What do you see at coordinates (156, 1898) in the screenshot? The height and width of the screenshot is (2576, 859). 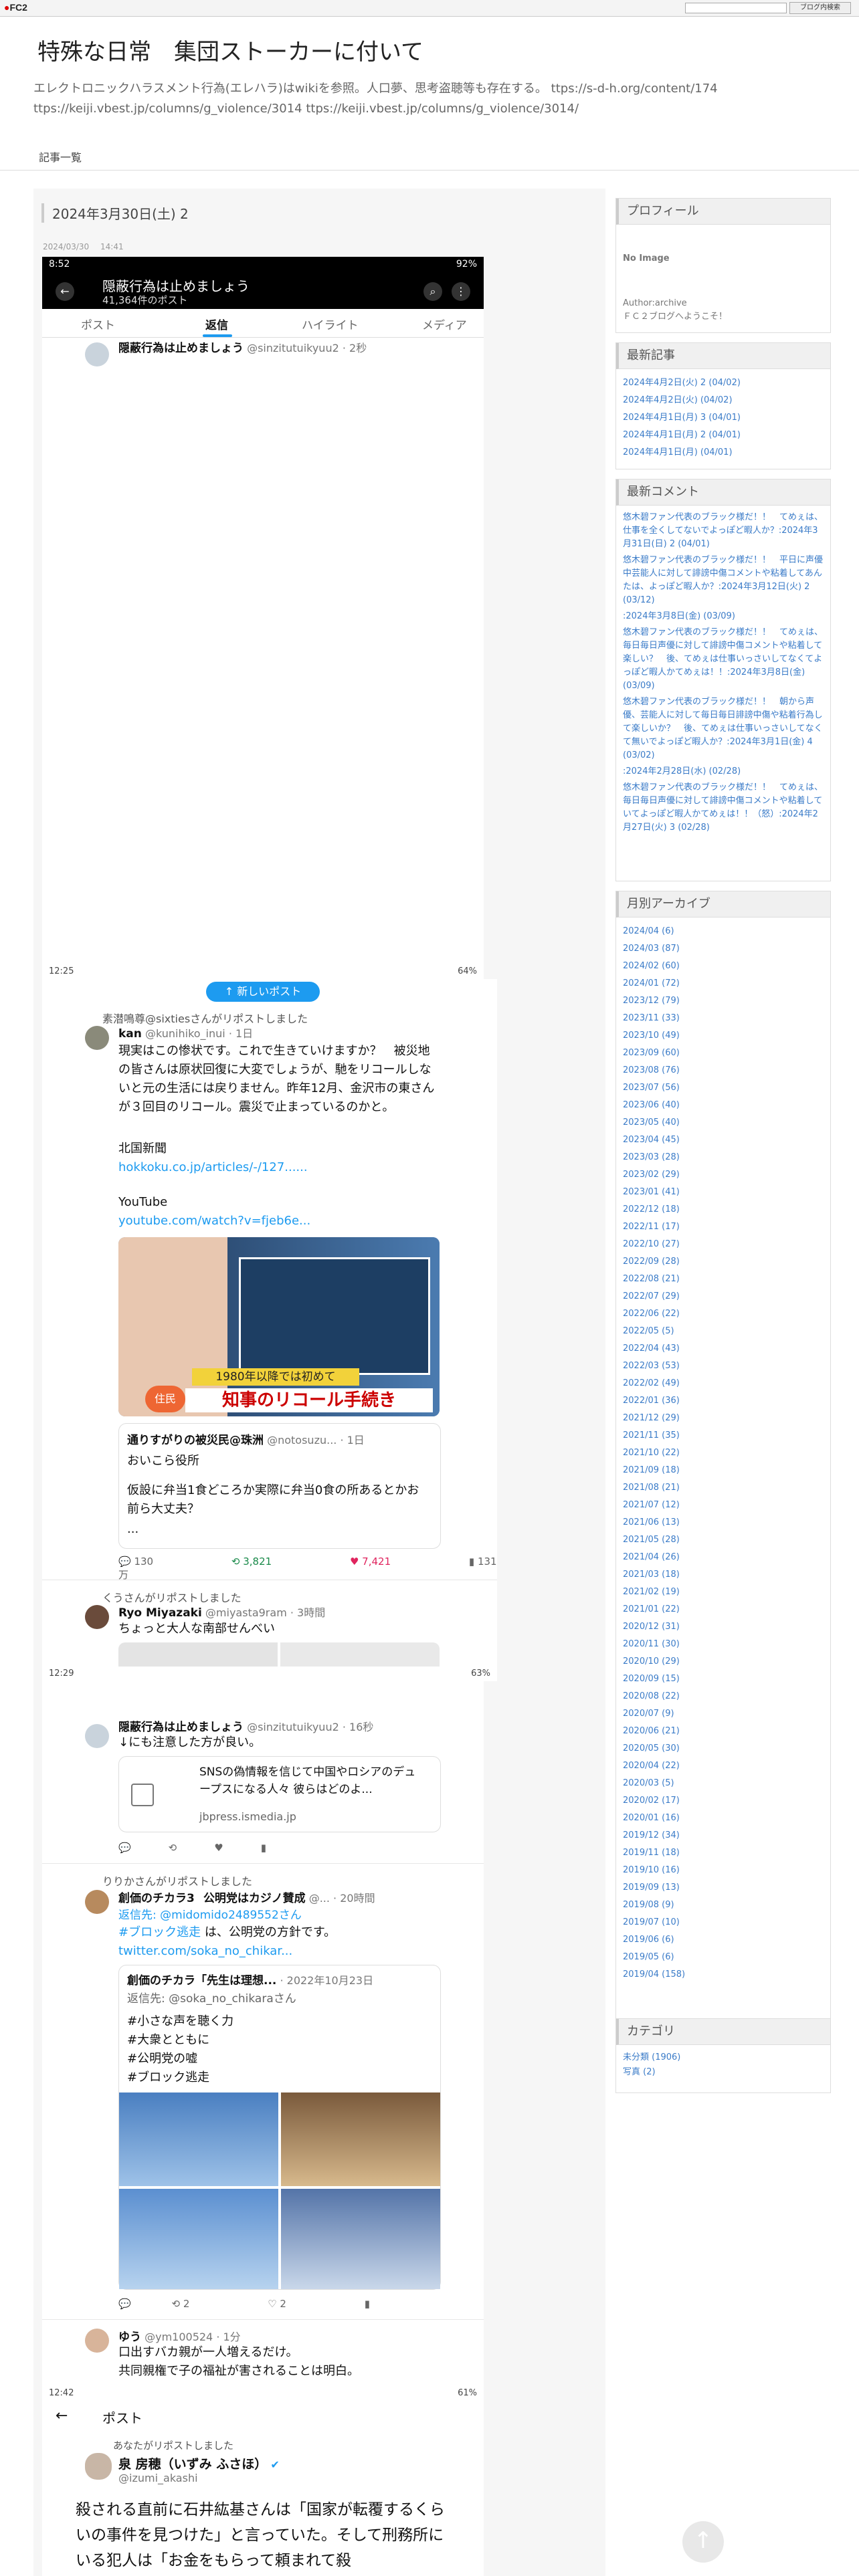 I see `tweet-author: 創価のチカラ3` at bounding box center [156, 1898].